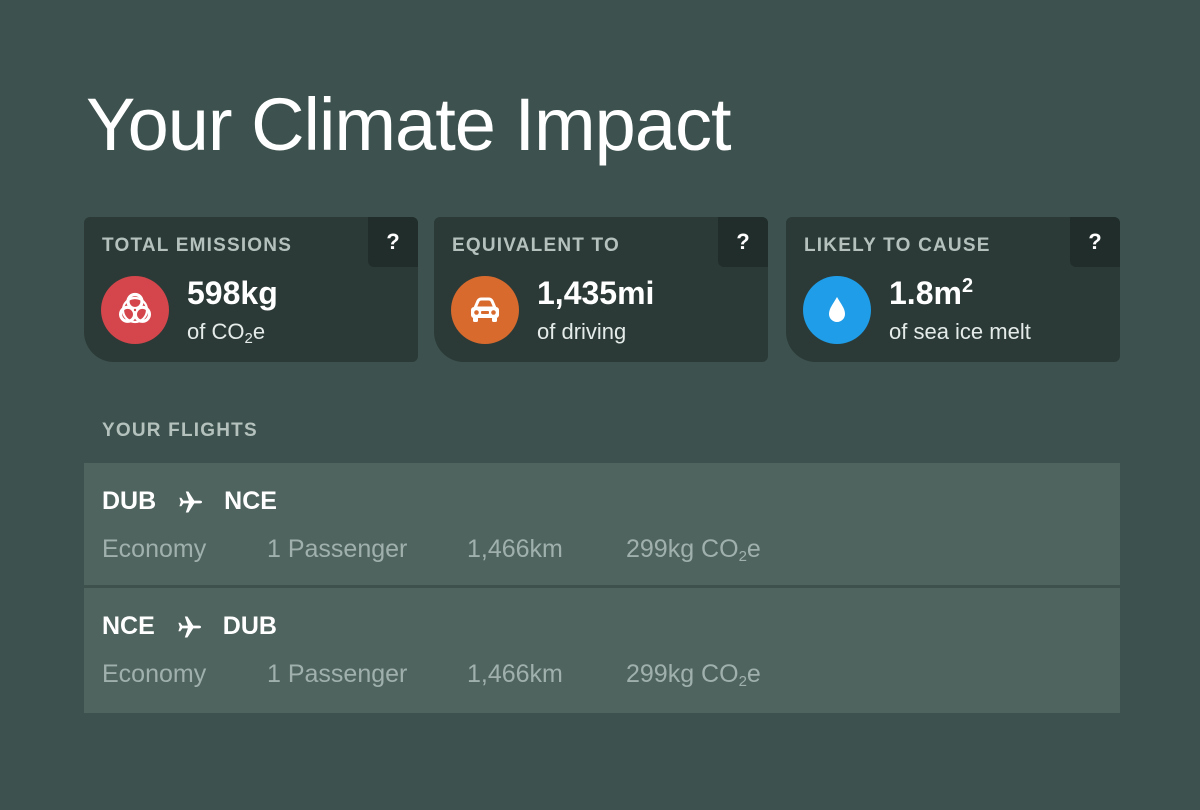 This screenshot has width=1200, height=810. What do you see at coordinates (129, 501) in the screenshot?
I see `origin-airport: DUB` at bounding box center [129, 501].